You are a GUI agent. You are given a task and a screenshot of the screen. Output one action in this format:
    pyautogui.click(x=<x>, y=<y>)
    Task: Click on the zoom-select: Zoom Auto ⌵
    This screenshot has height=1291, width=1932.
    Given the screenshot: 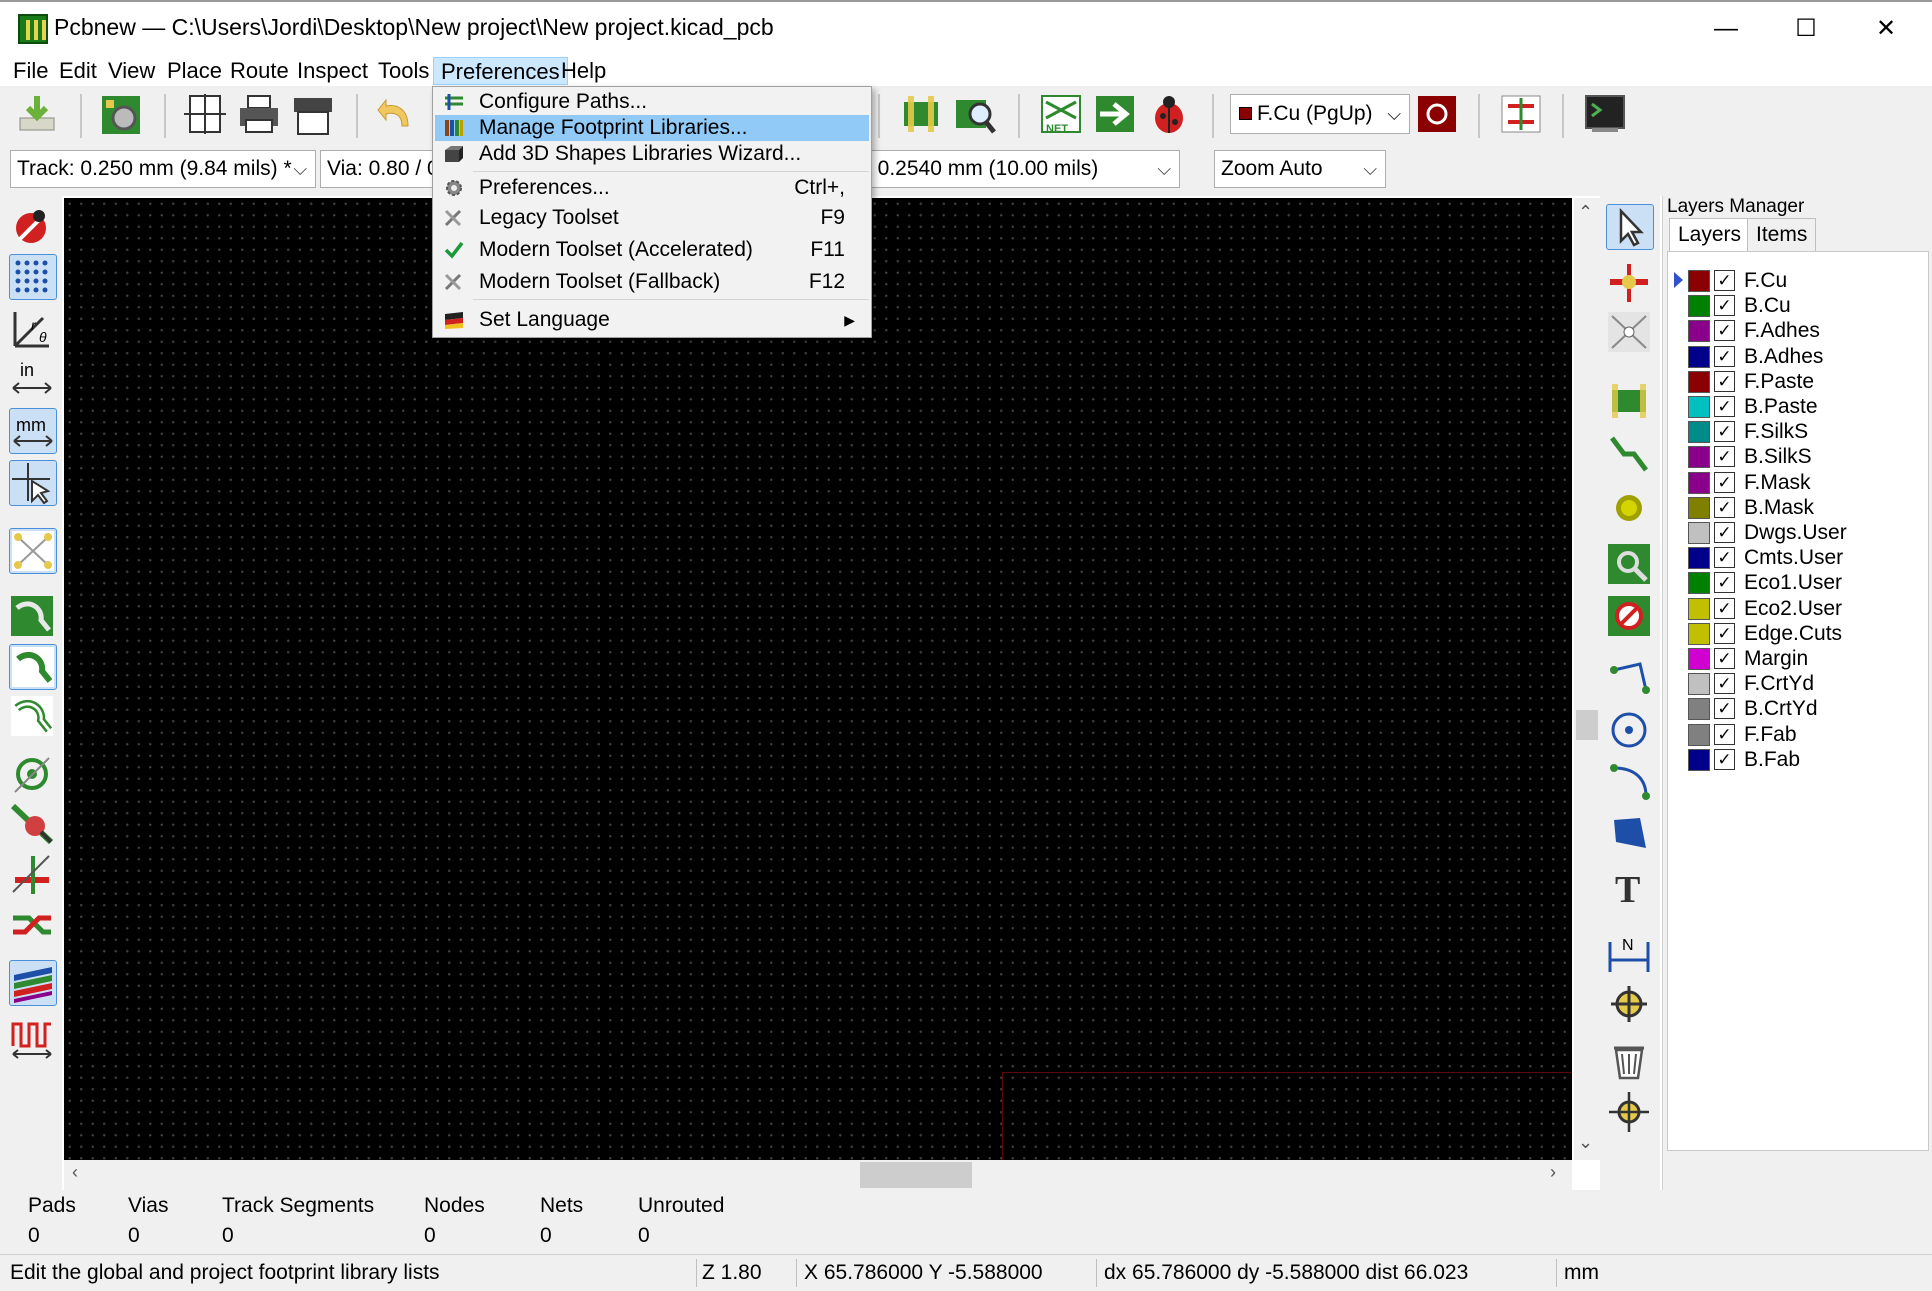 What is the action you would take?
    pyautogui.click(x=1300, y=169)
    